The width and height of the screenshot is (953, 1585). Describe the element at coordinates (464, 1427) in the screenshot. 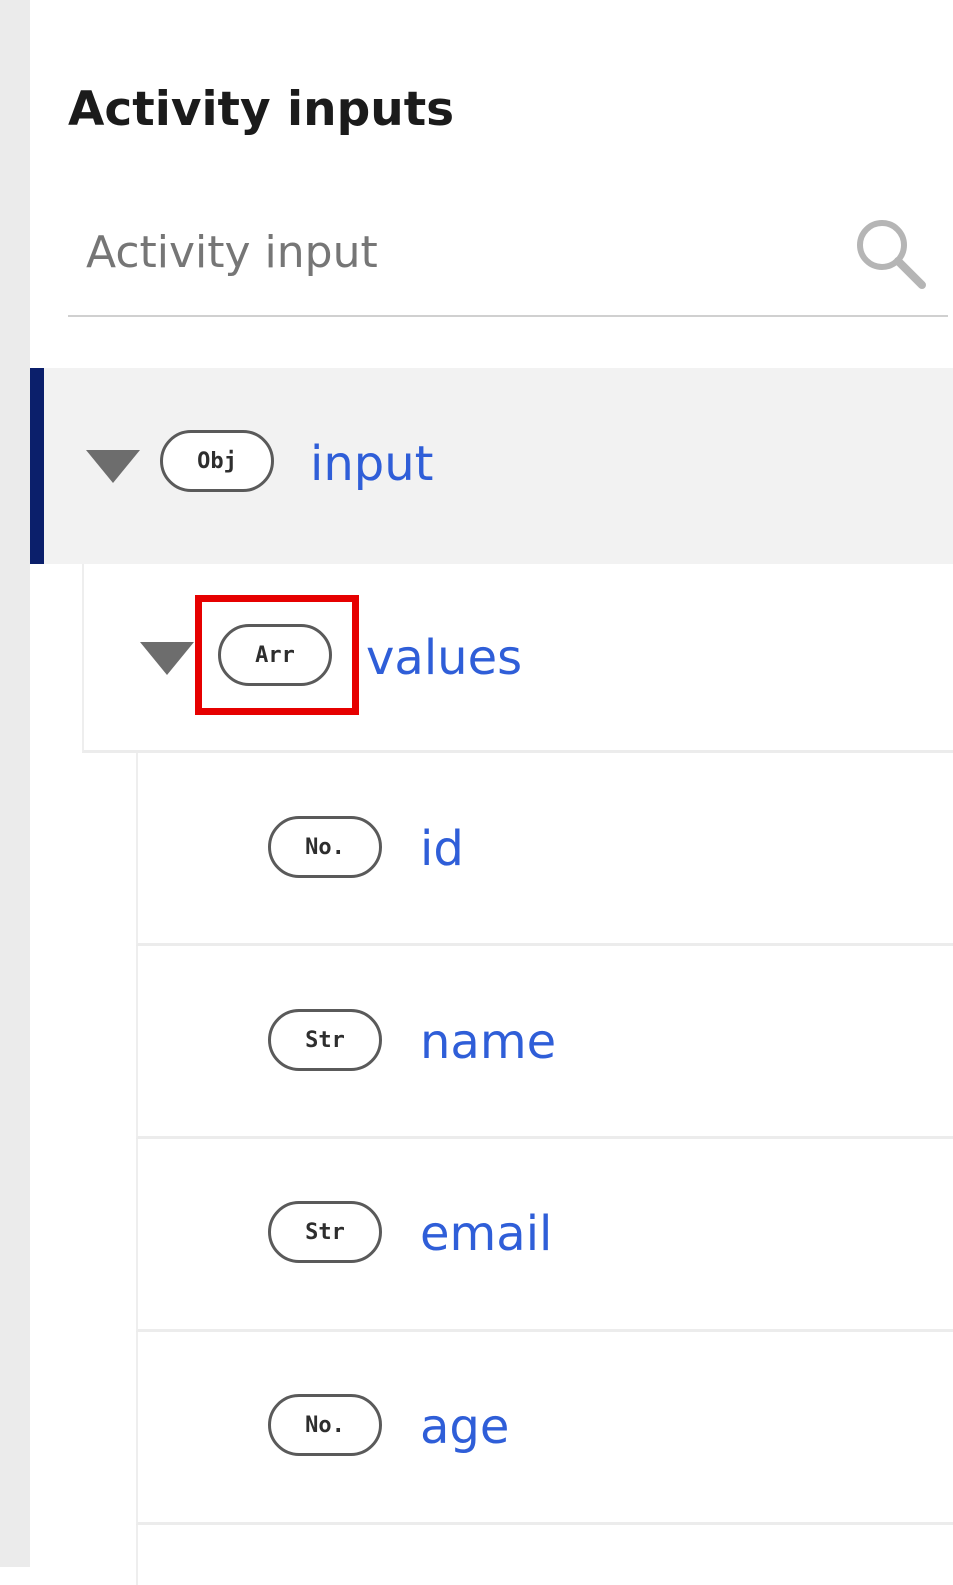

I see `field-label-age: age` at that location.